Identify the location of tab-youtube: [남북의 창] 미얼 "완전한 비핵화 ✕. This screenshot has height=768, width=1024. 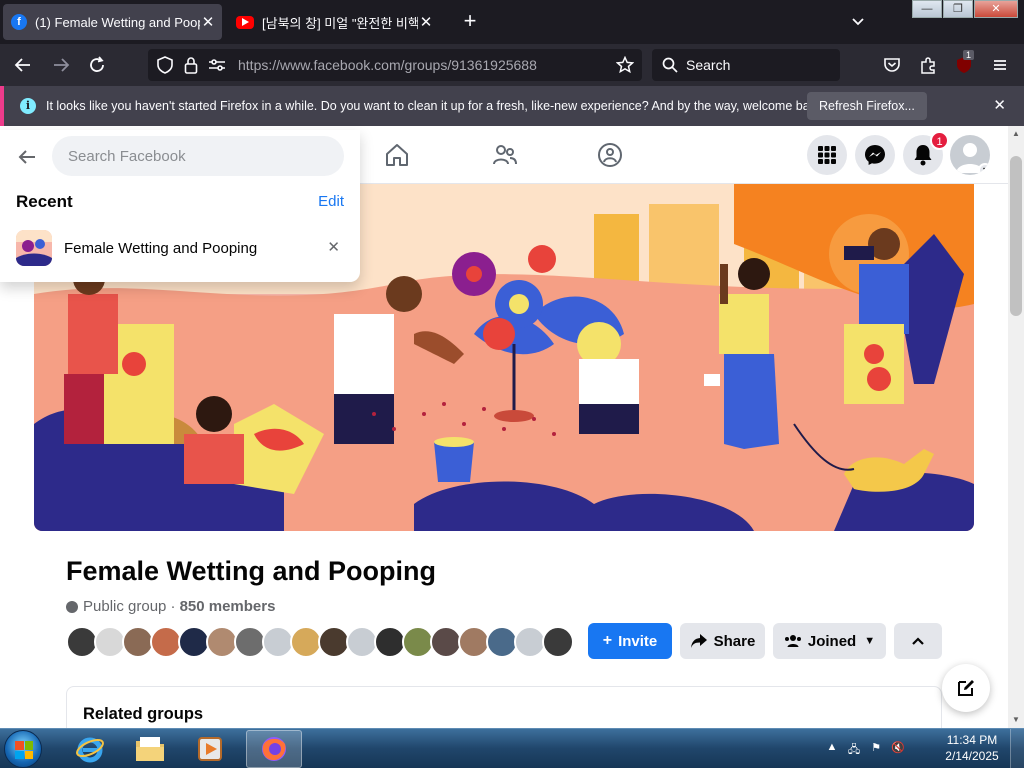
(335, 22).